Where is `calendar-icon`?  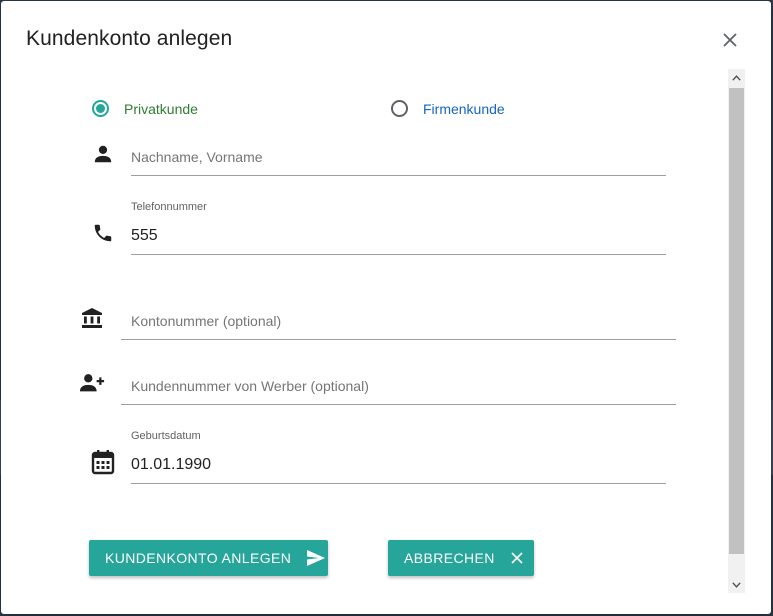
calendar-icon is located at coordinates (103, 462).